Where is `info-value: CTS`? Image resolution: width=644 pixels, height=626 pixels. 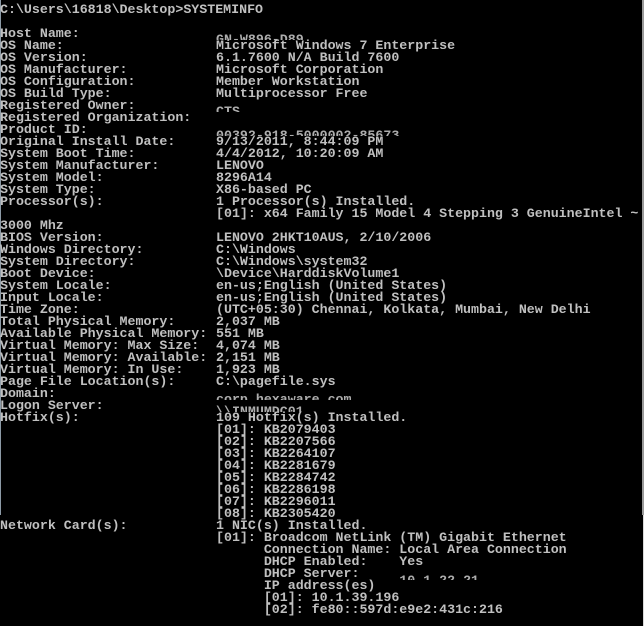
info-value: CTS is located at coordinates (228, 108).